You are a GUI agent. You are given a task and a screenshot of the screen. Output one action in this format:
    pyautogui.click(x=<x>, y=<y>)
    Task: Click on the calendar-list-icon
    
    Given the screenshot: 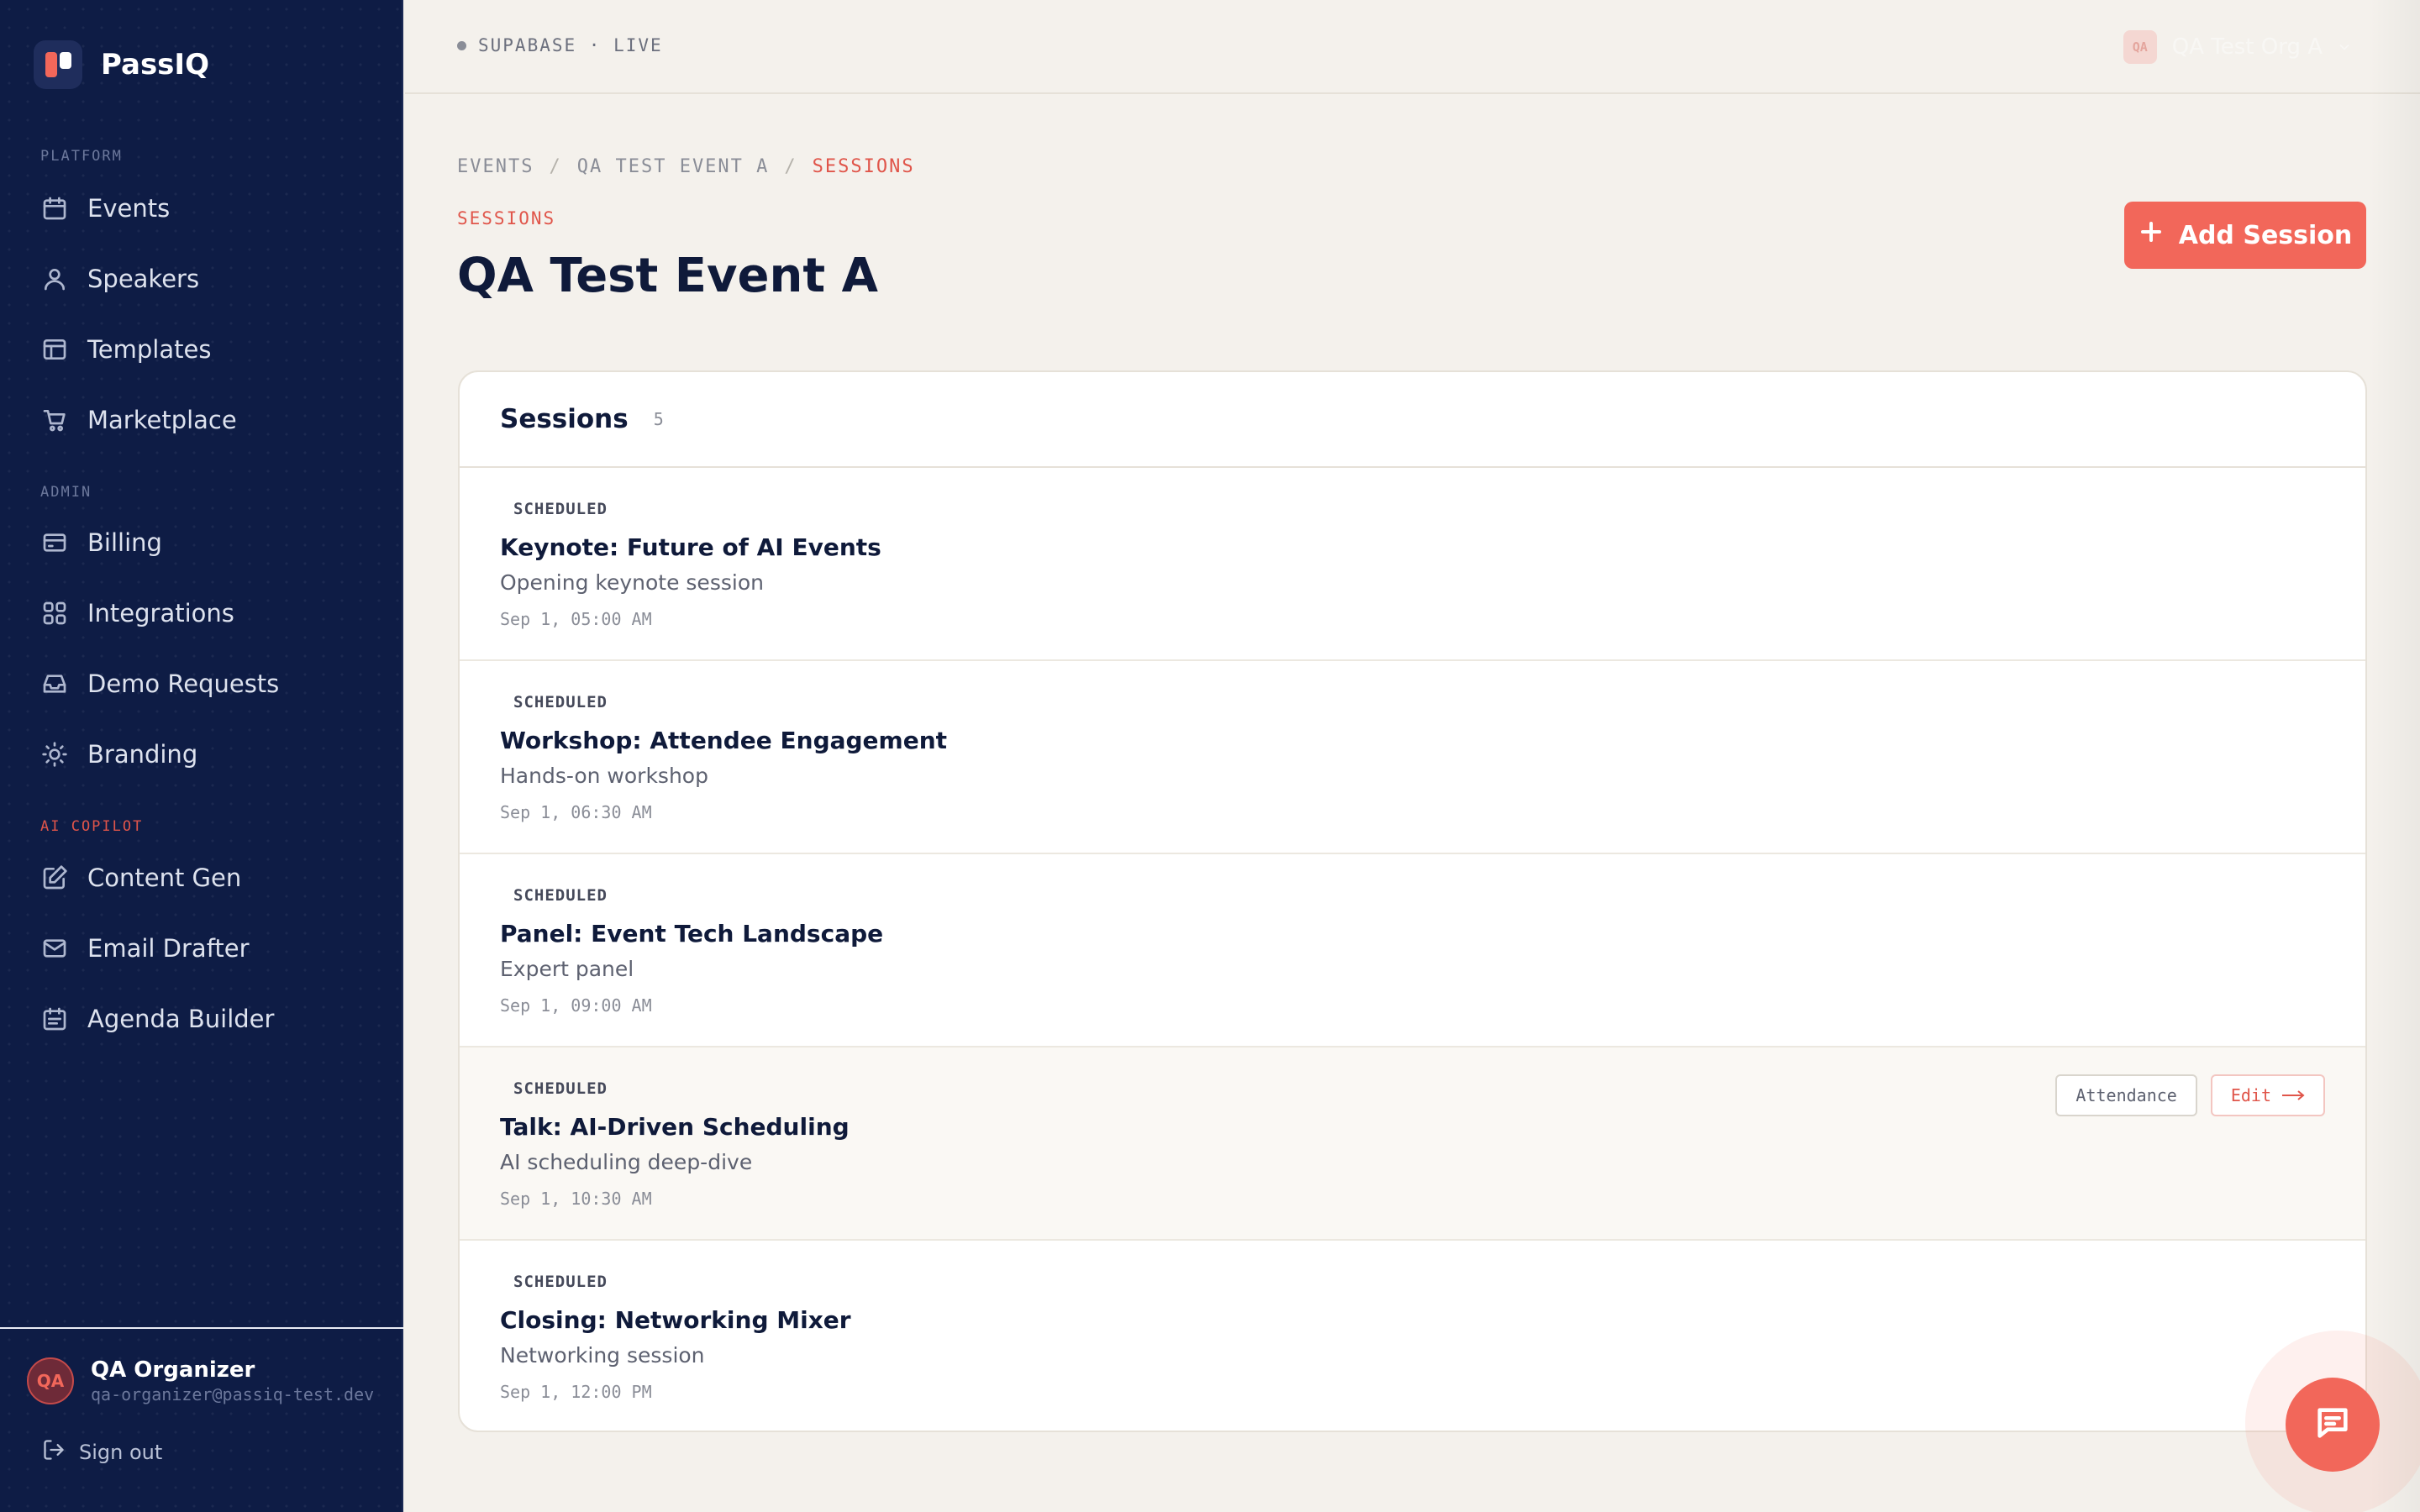 What is the action you would take?
    pyautogui.click(x=54, y=1019)
    